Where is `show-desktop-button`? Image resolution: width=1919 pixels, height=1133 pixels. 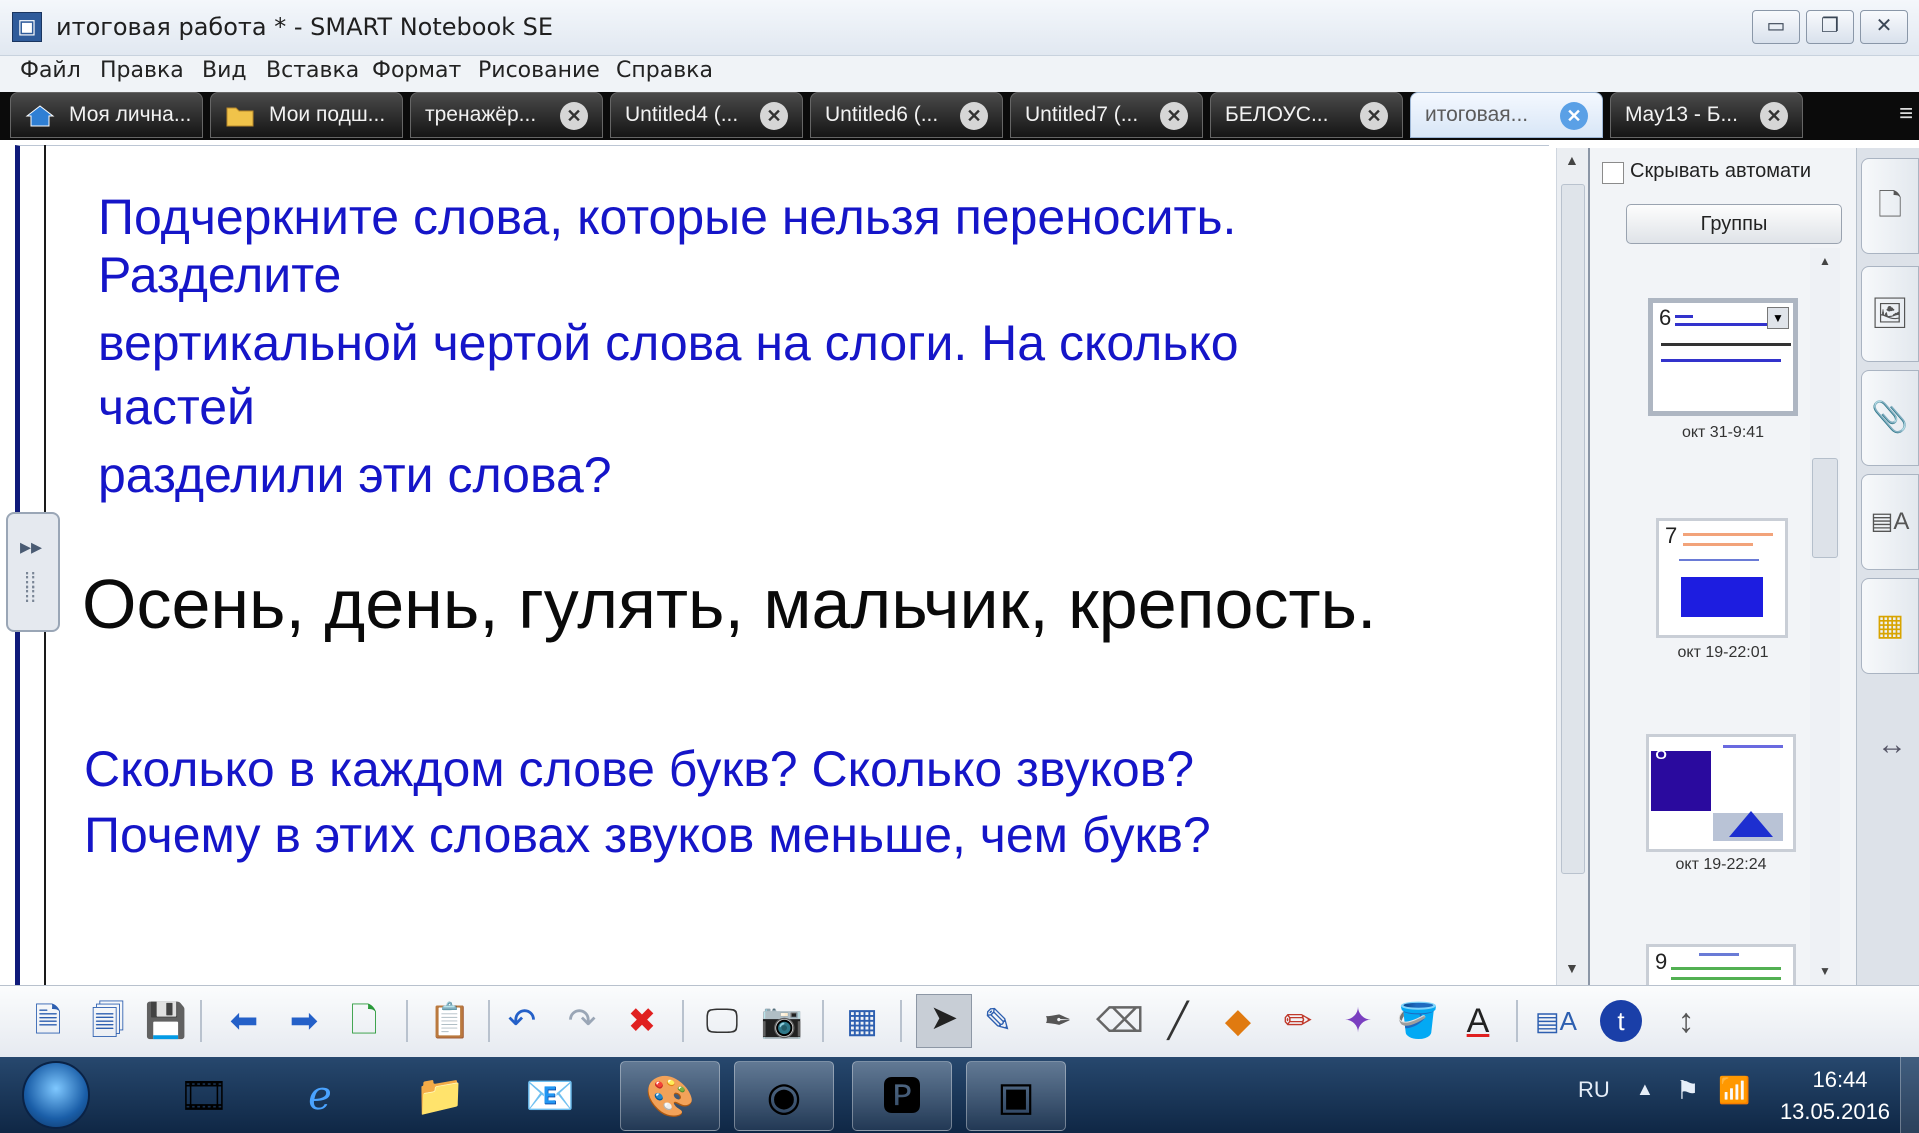 show-desktop-button is located at coordinates (1909, 1095).